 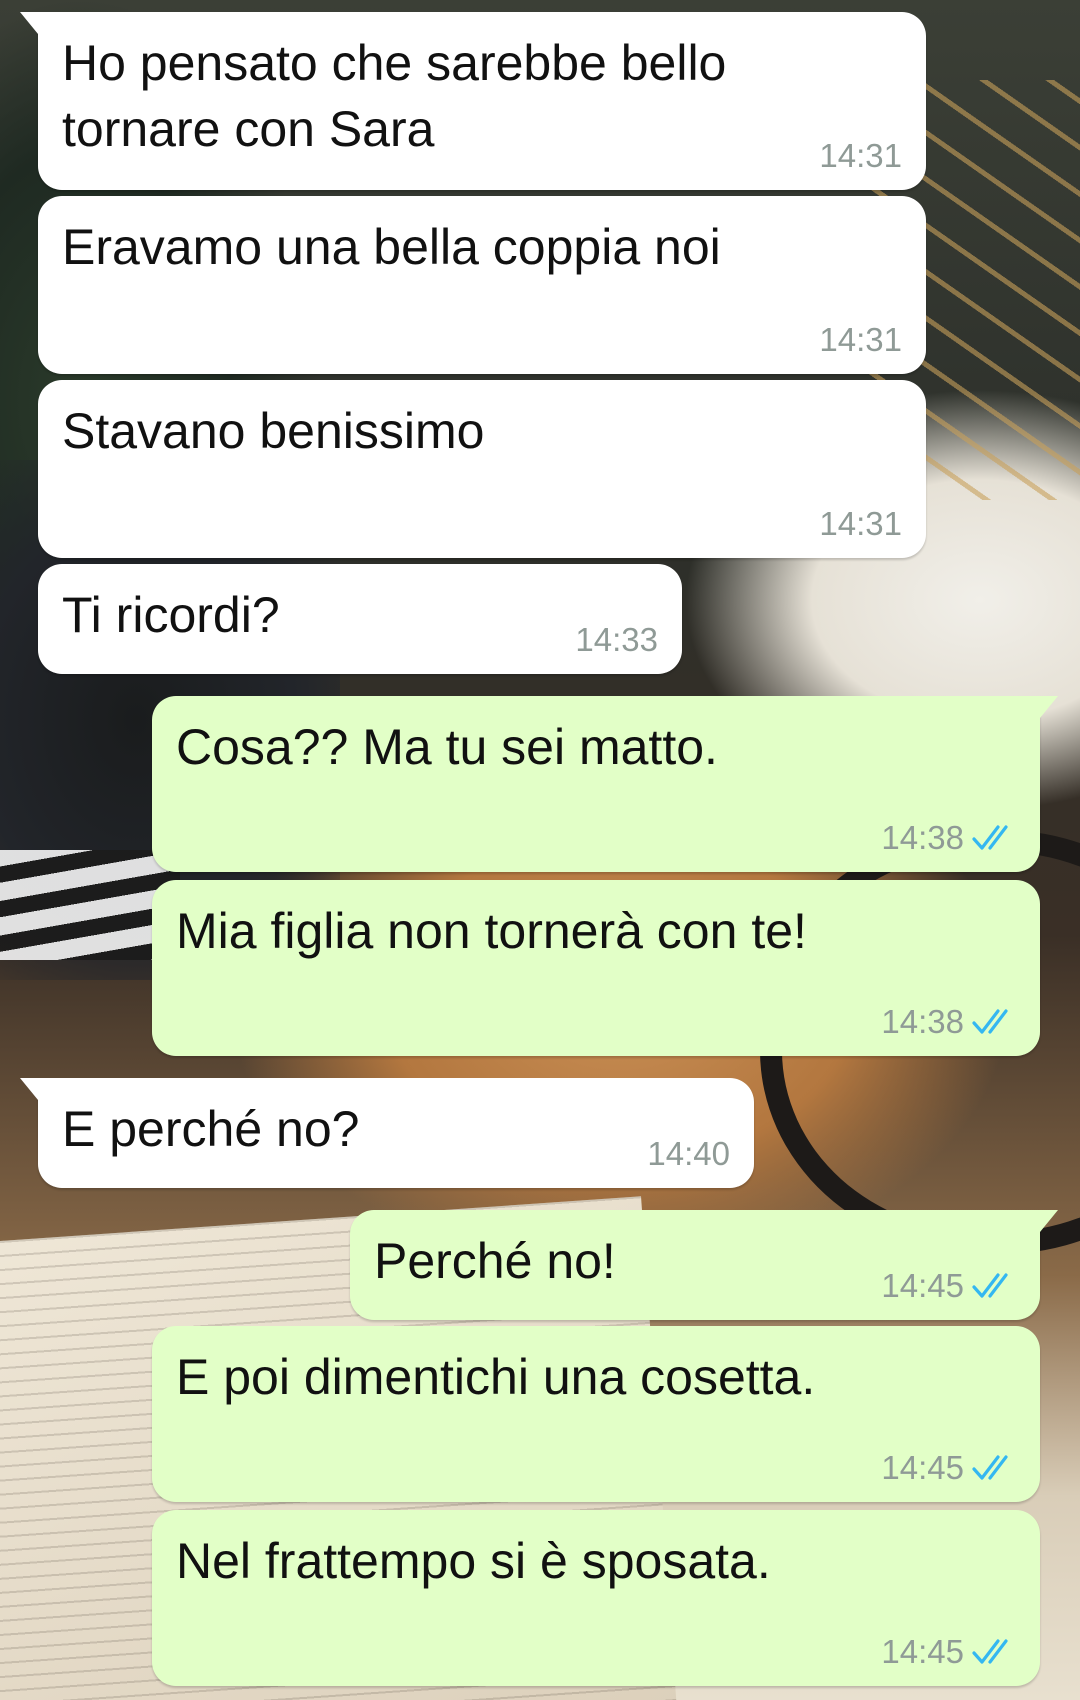 I want to click on message-time: 14:40, so click(x=688, y=1153).